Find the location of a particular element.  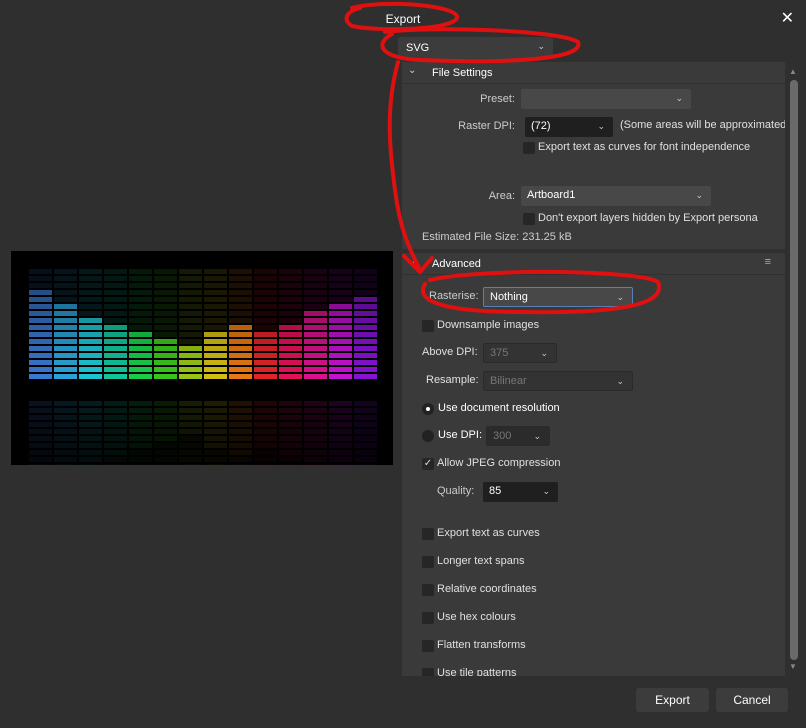

resample-select: Bilinear ⌄ is located at coordinates (558, 381).